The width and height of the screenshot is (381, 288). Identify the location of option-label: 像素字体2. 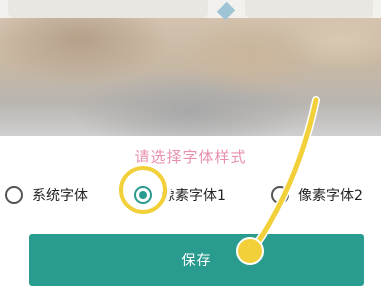
(330, 196).